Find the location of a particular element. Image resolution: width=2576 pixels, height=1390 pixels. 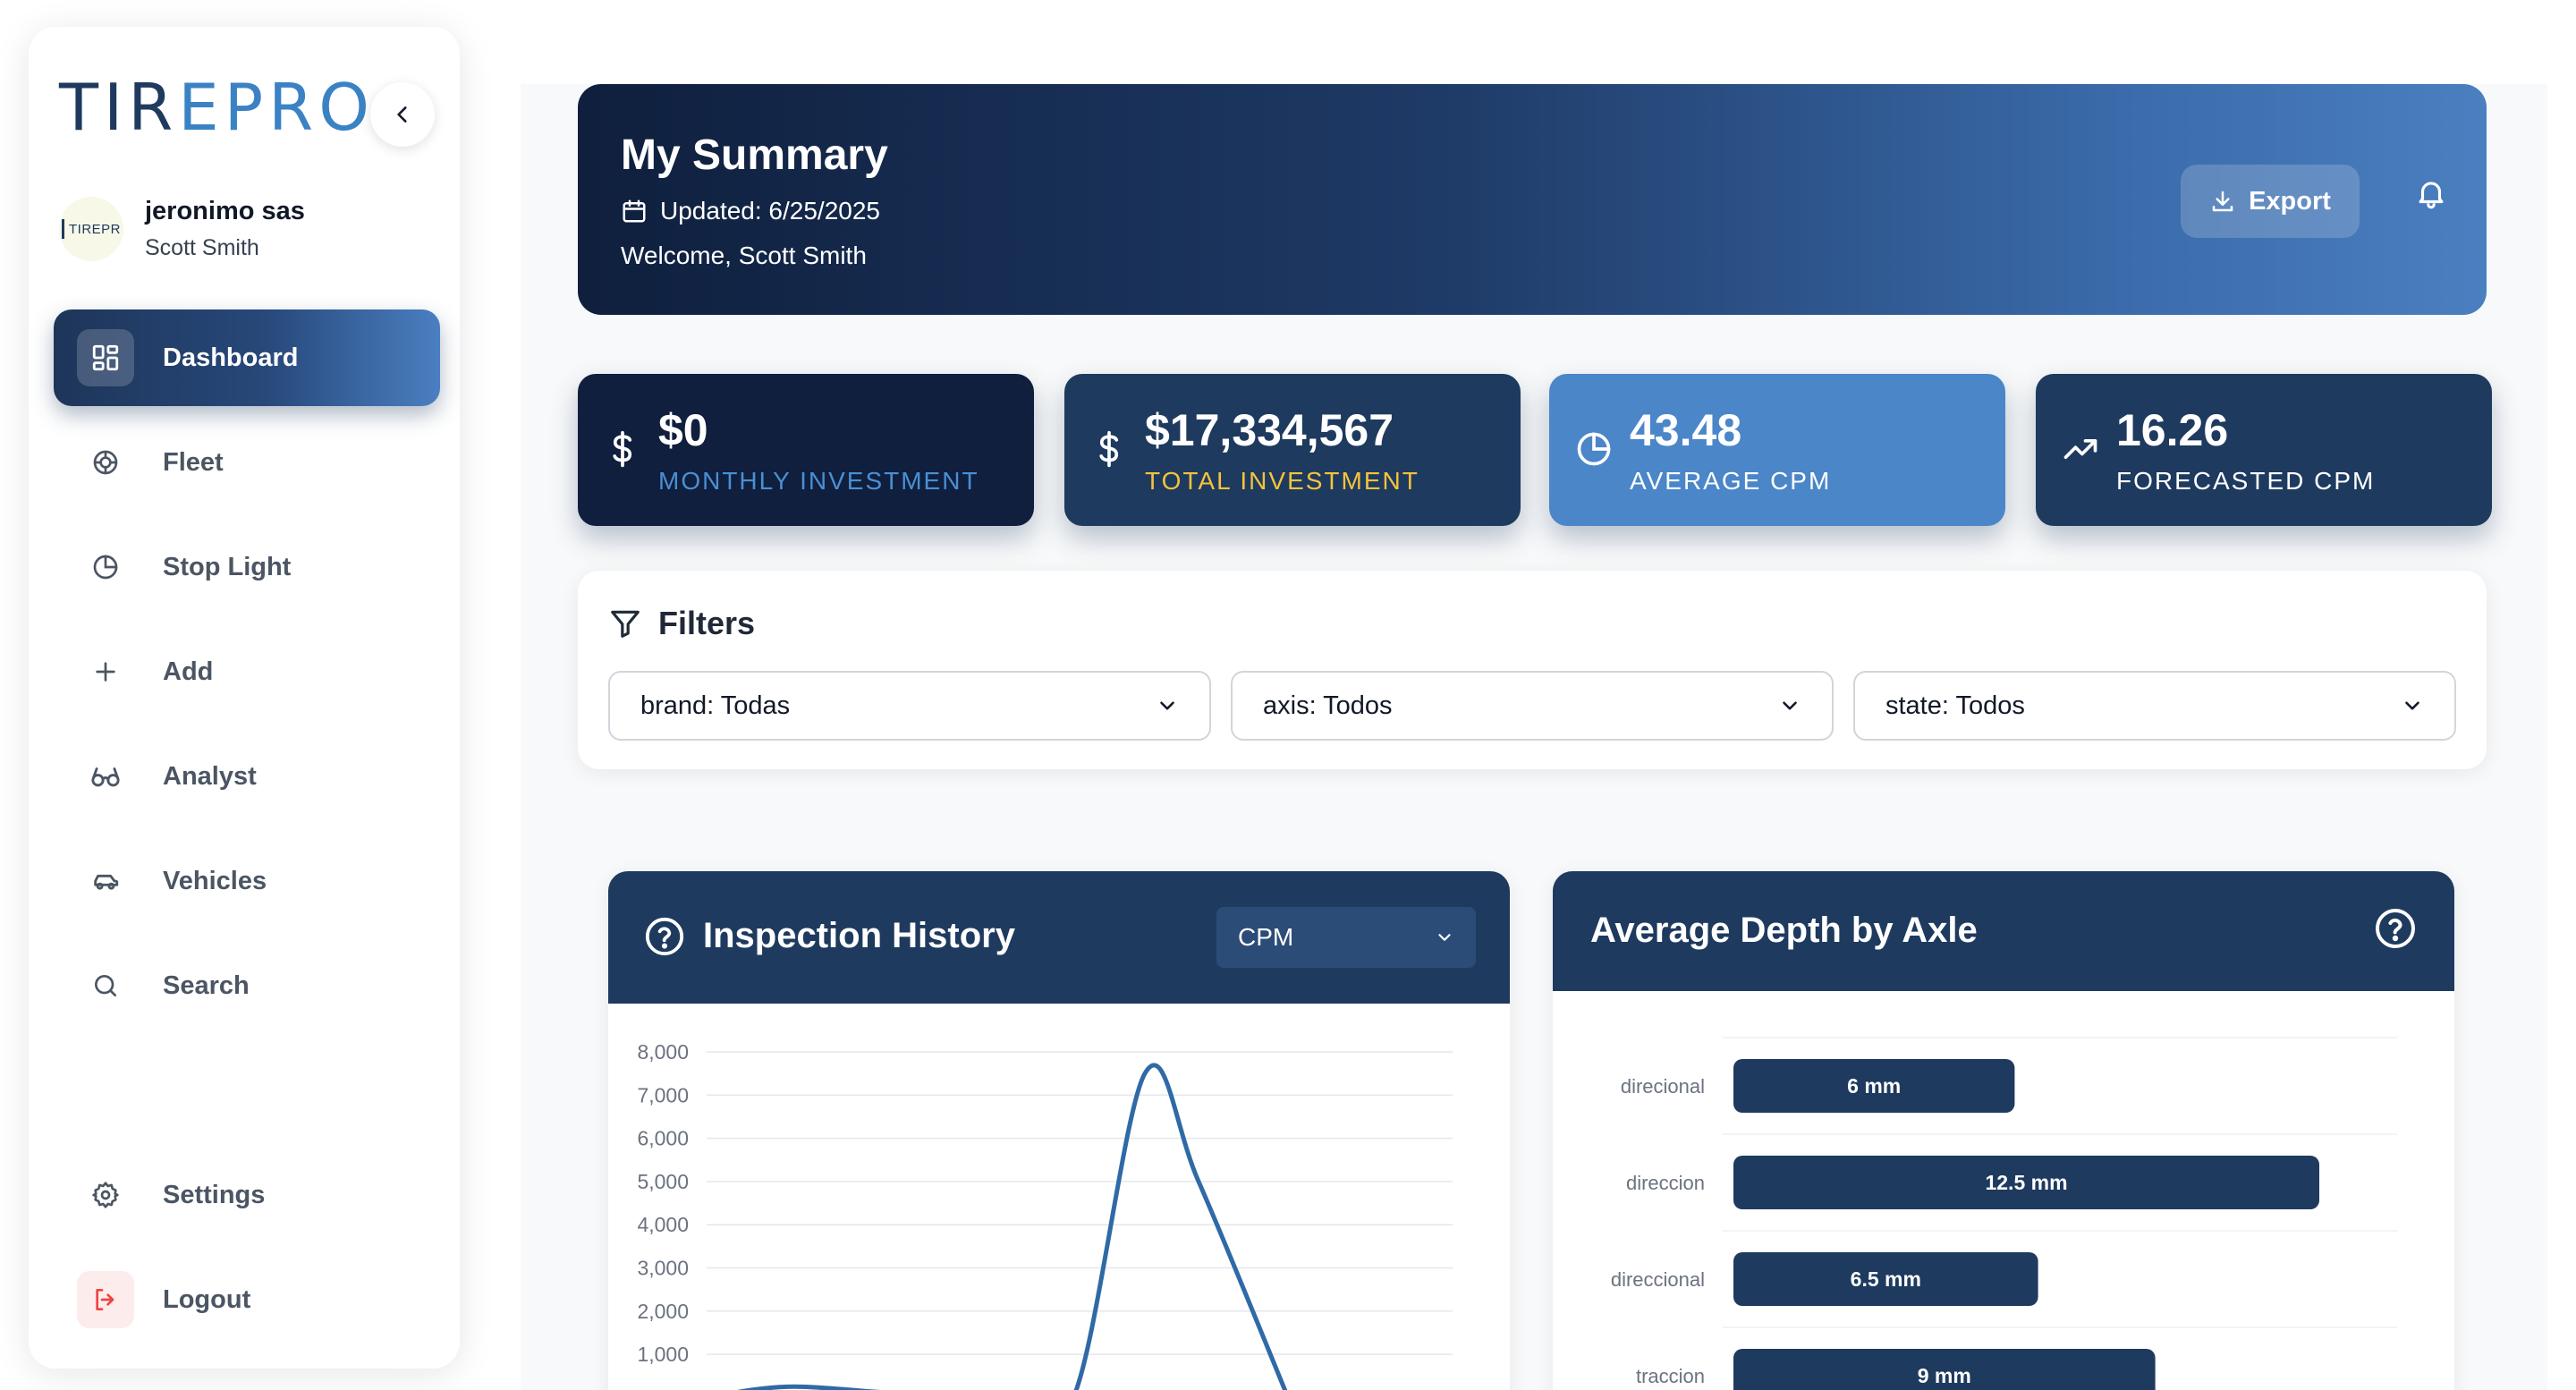

average-depth-header: Average Depth by Axle is located at coordinates (2003, 931).